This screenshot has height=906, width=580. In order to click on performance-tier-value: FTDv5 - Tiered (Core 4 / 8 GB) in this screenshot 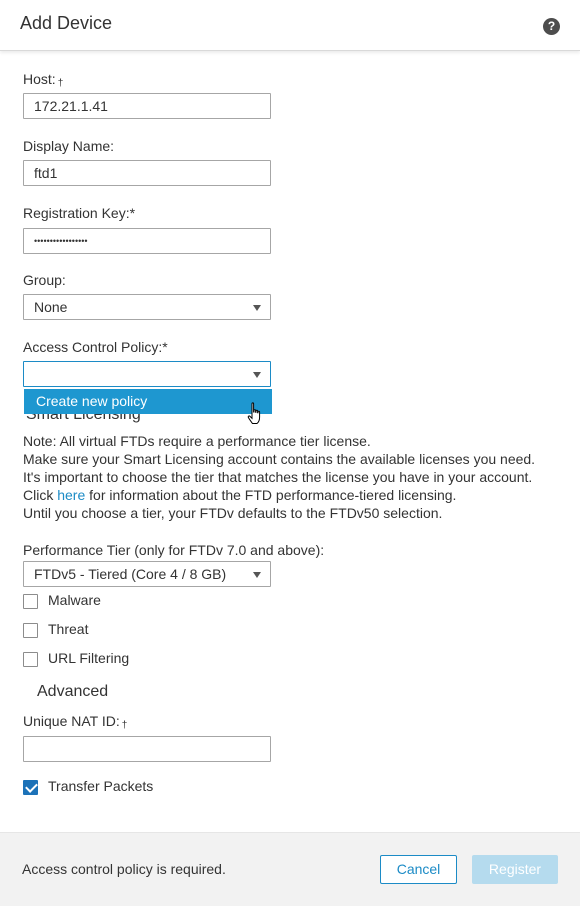, I will do `click(130, 574)`.